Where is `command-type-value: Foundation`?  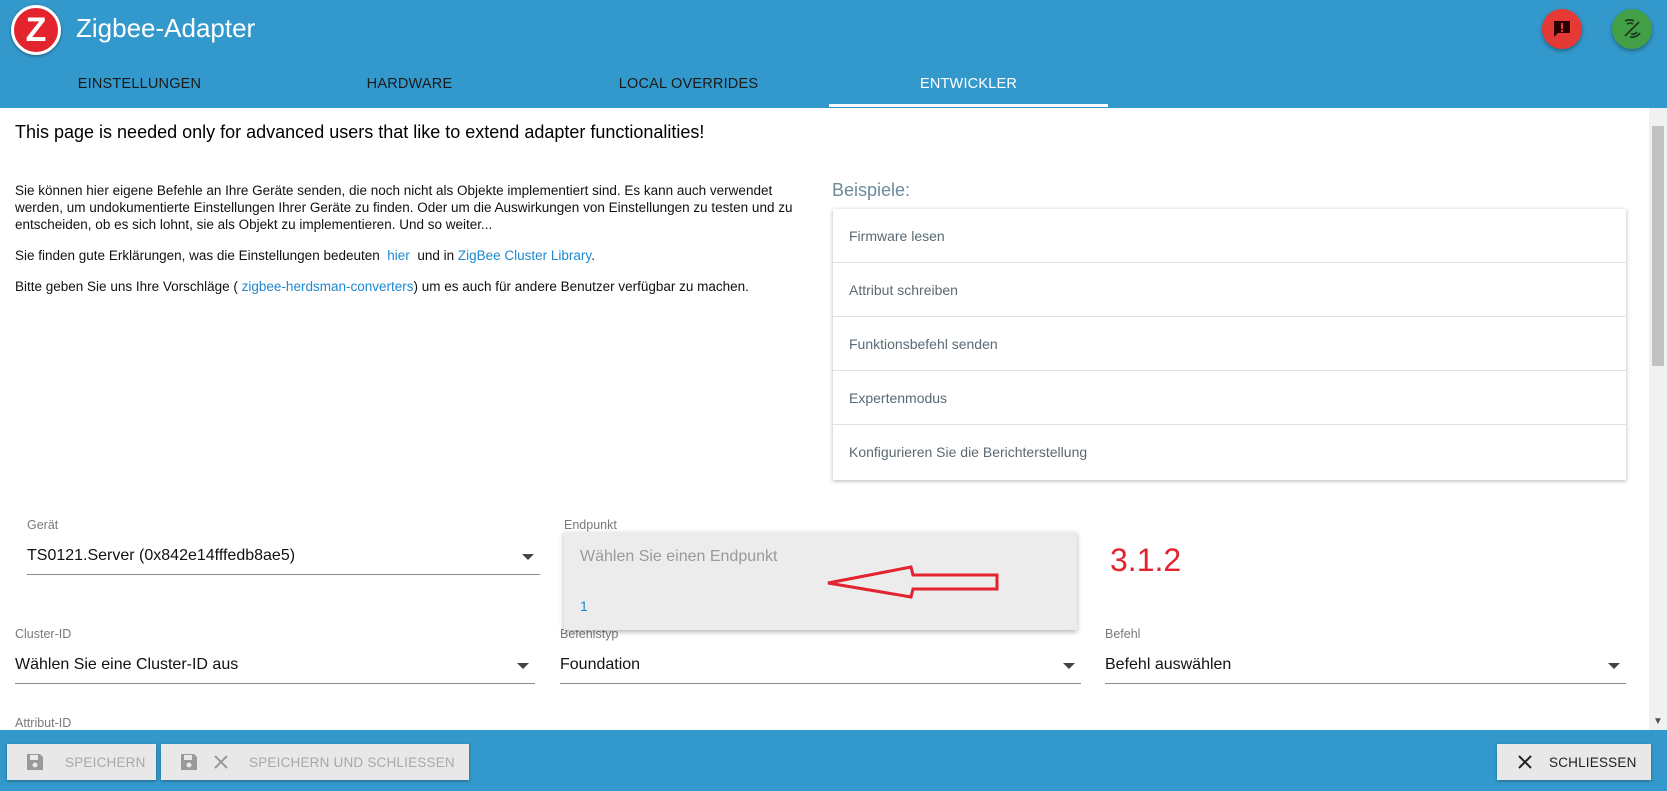
command-type-value: Foundation is located at coordinates (600, 664).